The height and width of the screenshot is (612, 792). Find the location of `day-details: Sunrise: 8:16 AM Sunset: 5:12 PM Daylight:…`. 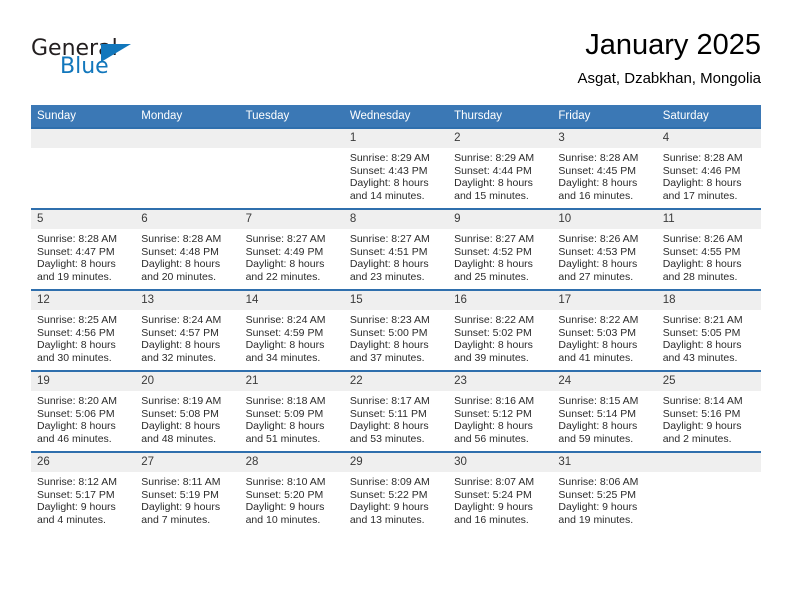

day-details: Sunrise: 8:16 AM Sunset: 5:12 PM Daylight:… is located at coordinates (500, 418).